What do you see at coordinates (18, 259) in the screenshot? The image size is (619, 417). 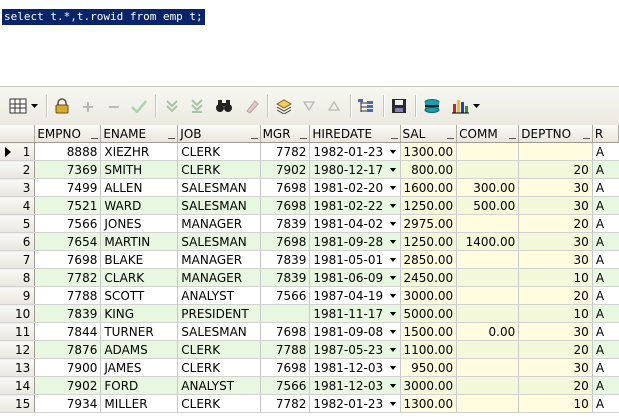 I see `row-number: 7` at bounding box center [18, 259].